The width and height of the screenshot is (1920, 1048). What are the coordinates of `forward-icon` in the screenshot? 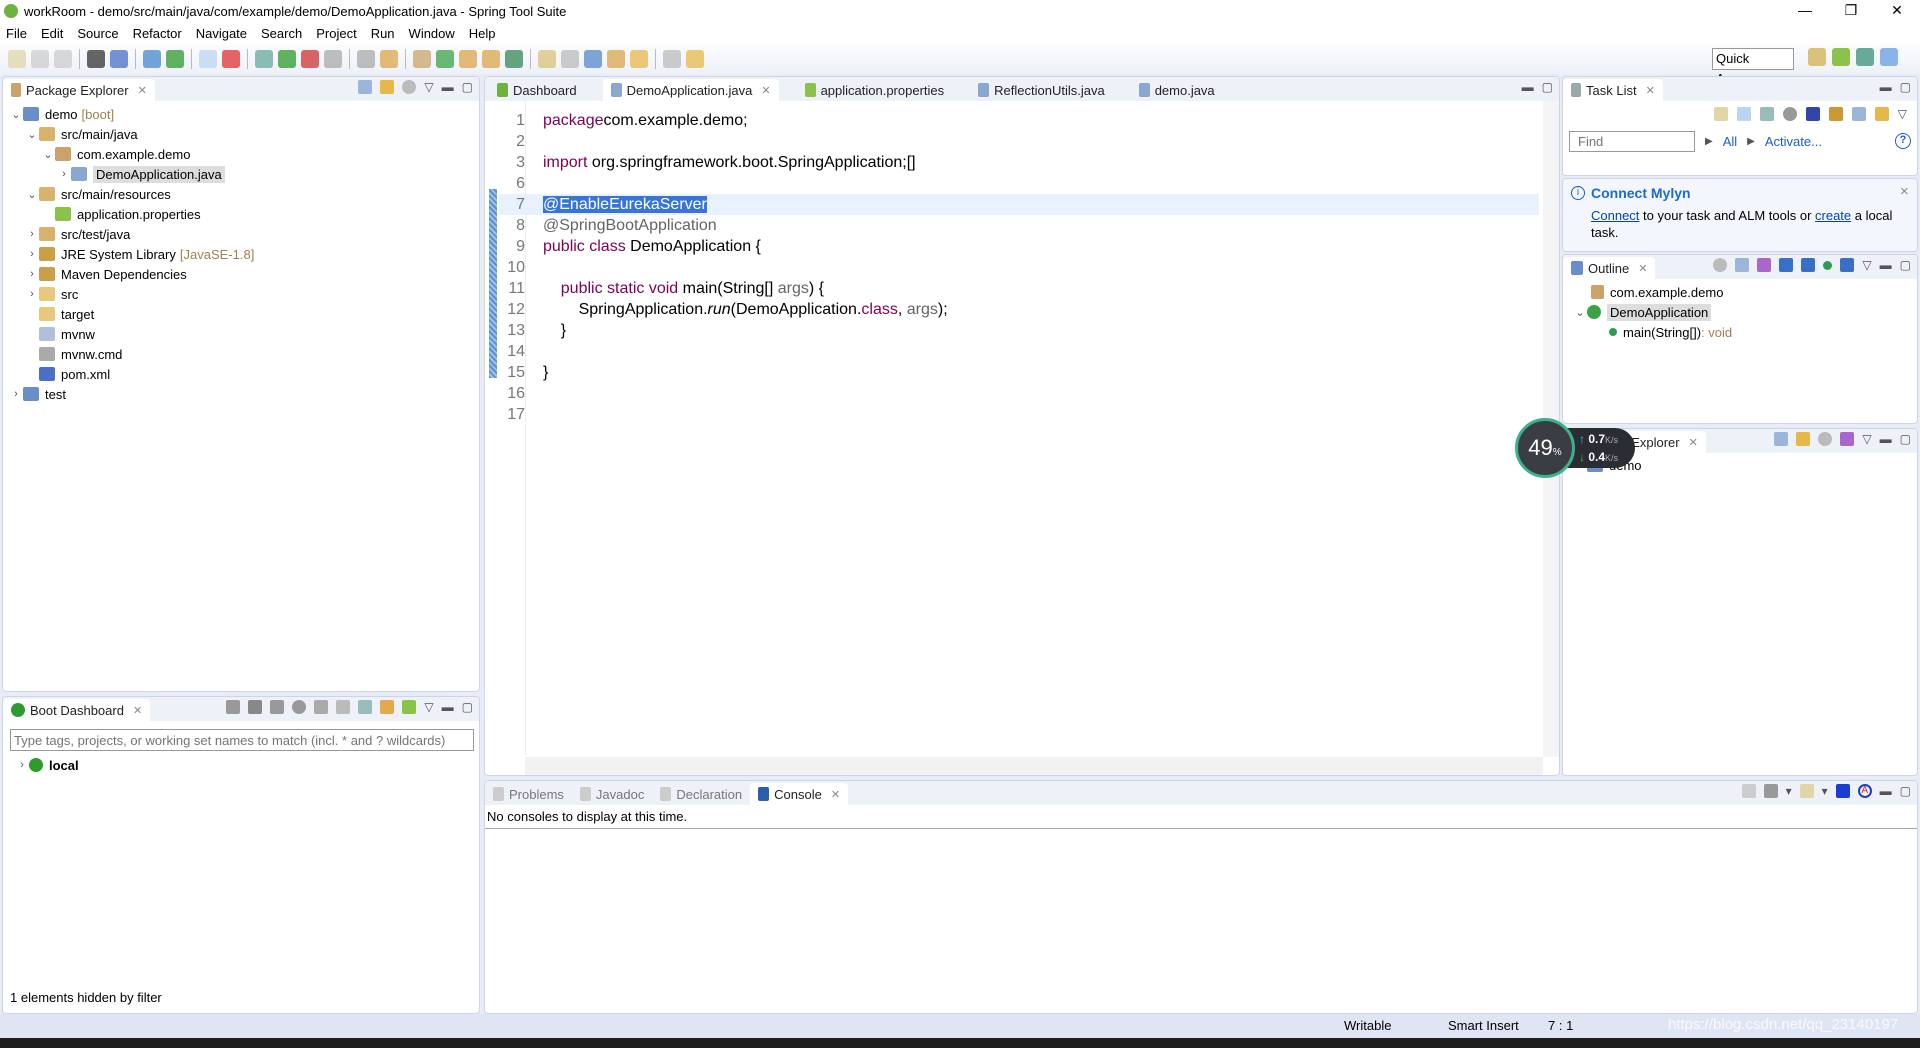 It's located at (695, 59).